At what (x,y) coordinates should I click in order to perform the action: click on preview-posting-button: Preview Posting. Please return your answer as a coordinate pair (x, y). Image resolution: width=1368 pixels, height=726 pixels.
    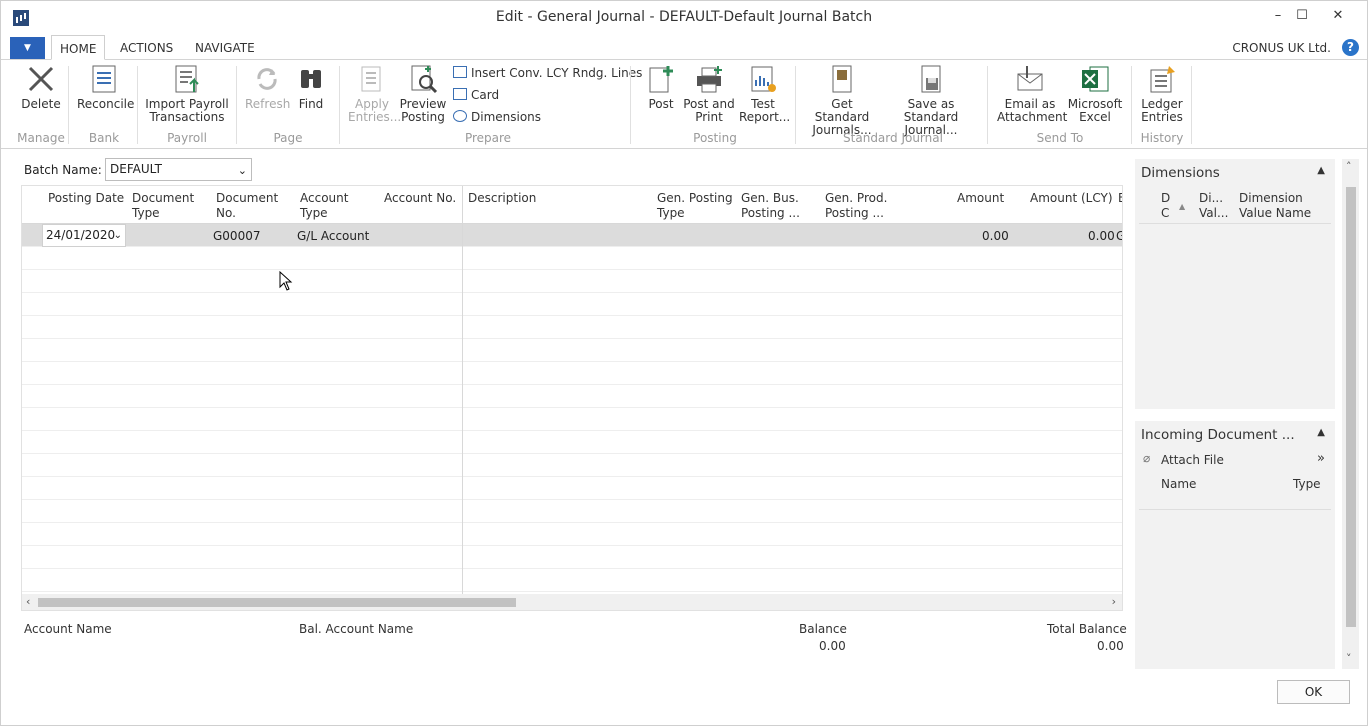
    Looking at the image, I should click on (423, 94).